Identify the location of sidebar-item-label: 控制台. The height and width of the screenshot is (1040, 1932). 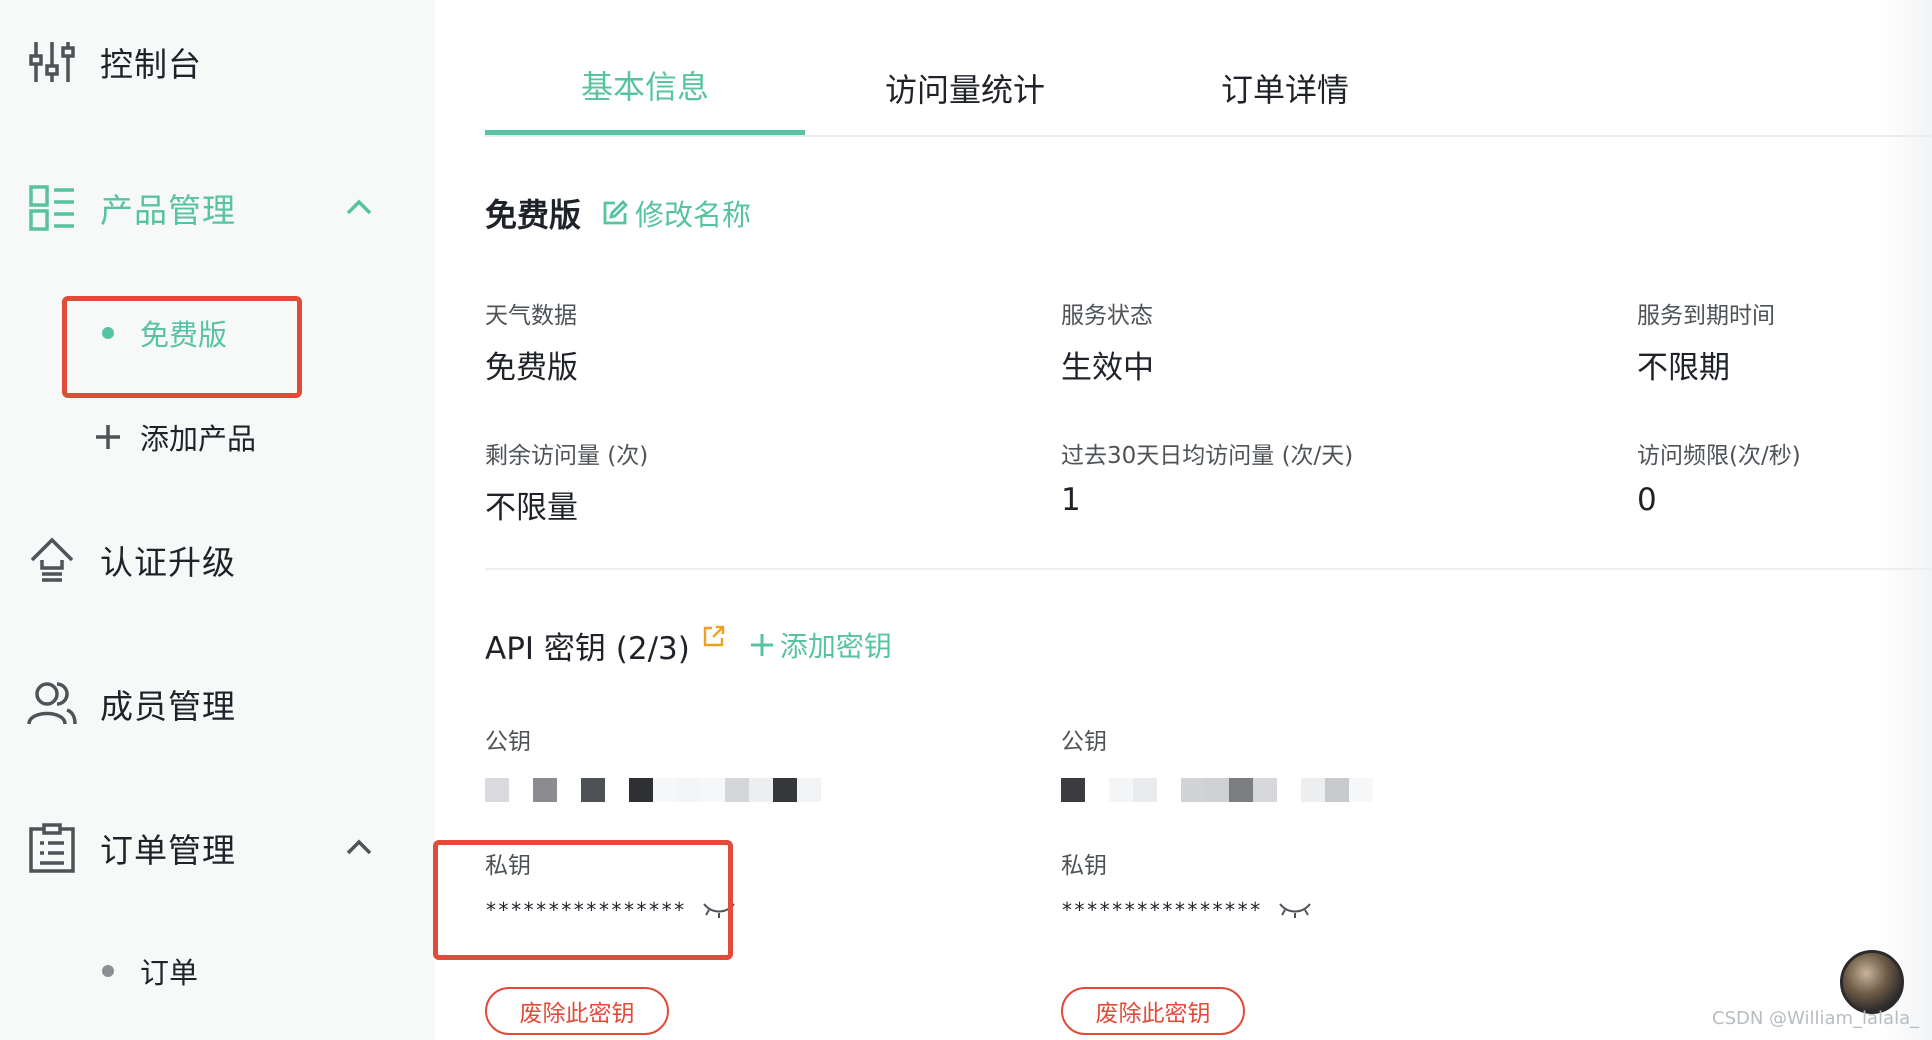
(151, 64).